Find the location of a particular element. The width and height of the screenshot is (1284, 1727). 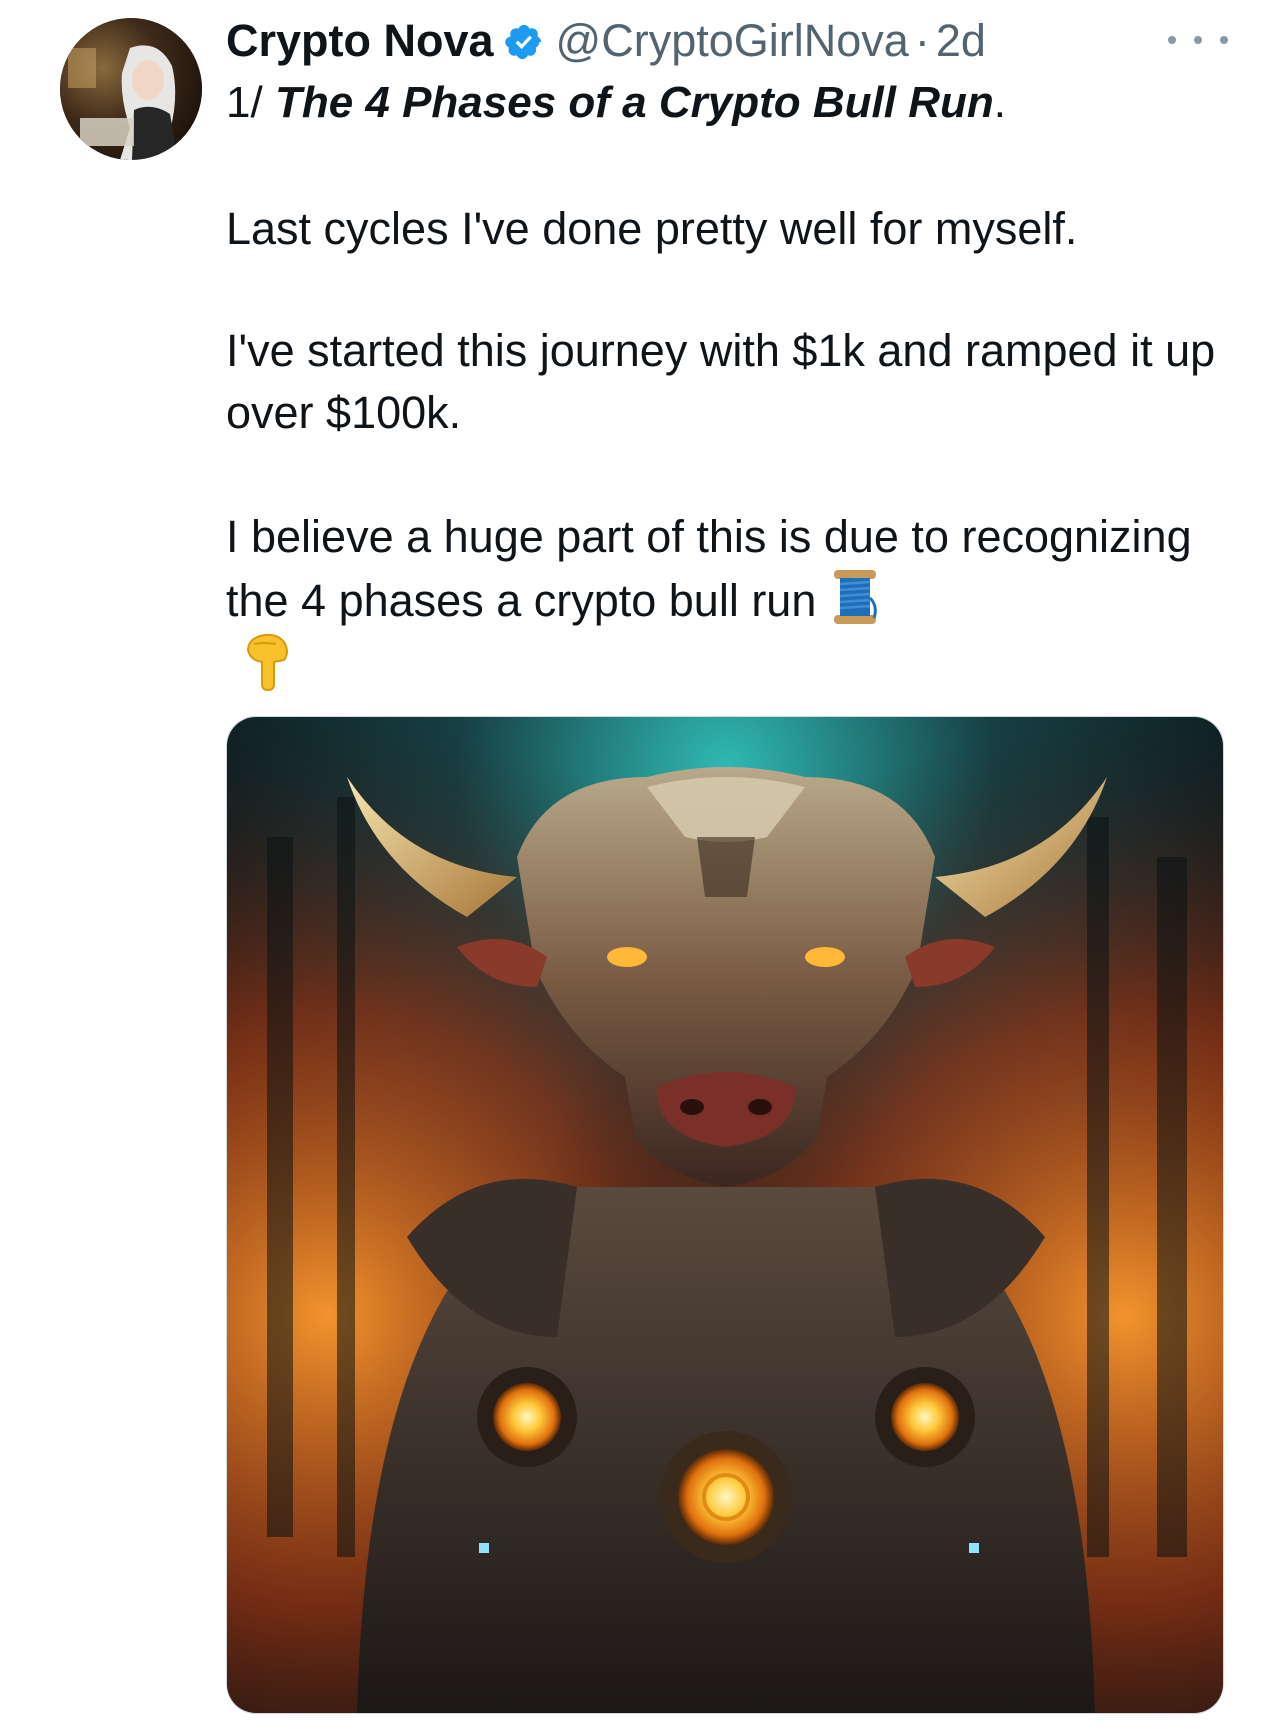

thread-prefix: 1/ is located at coordinates (244, 102).